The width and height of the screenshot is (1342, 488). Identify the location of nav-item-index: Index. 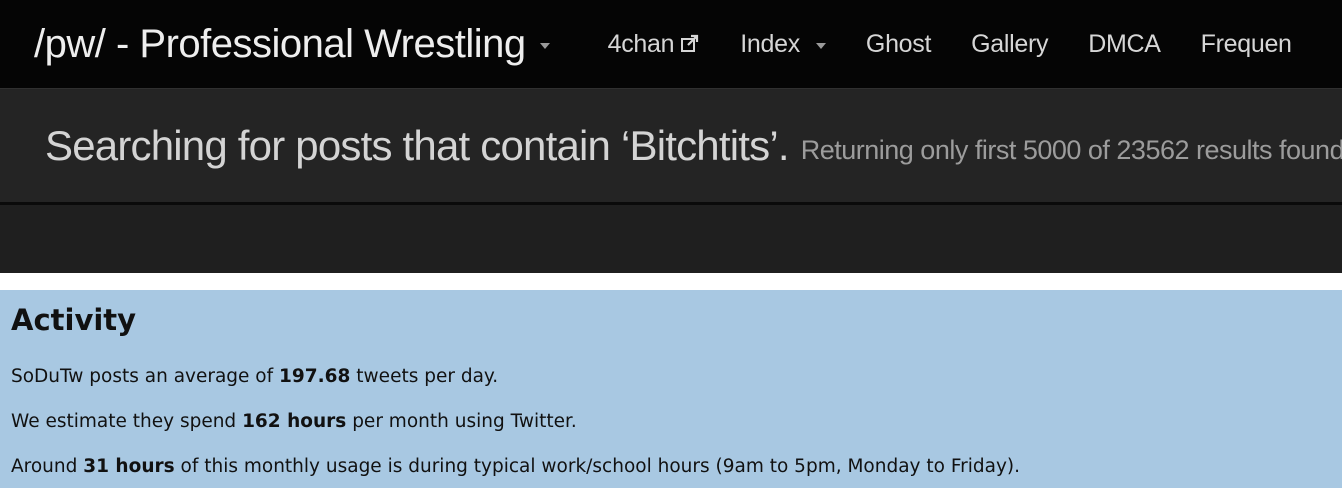
(783, 44).